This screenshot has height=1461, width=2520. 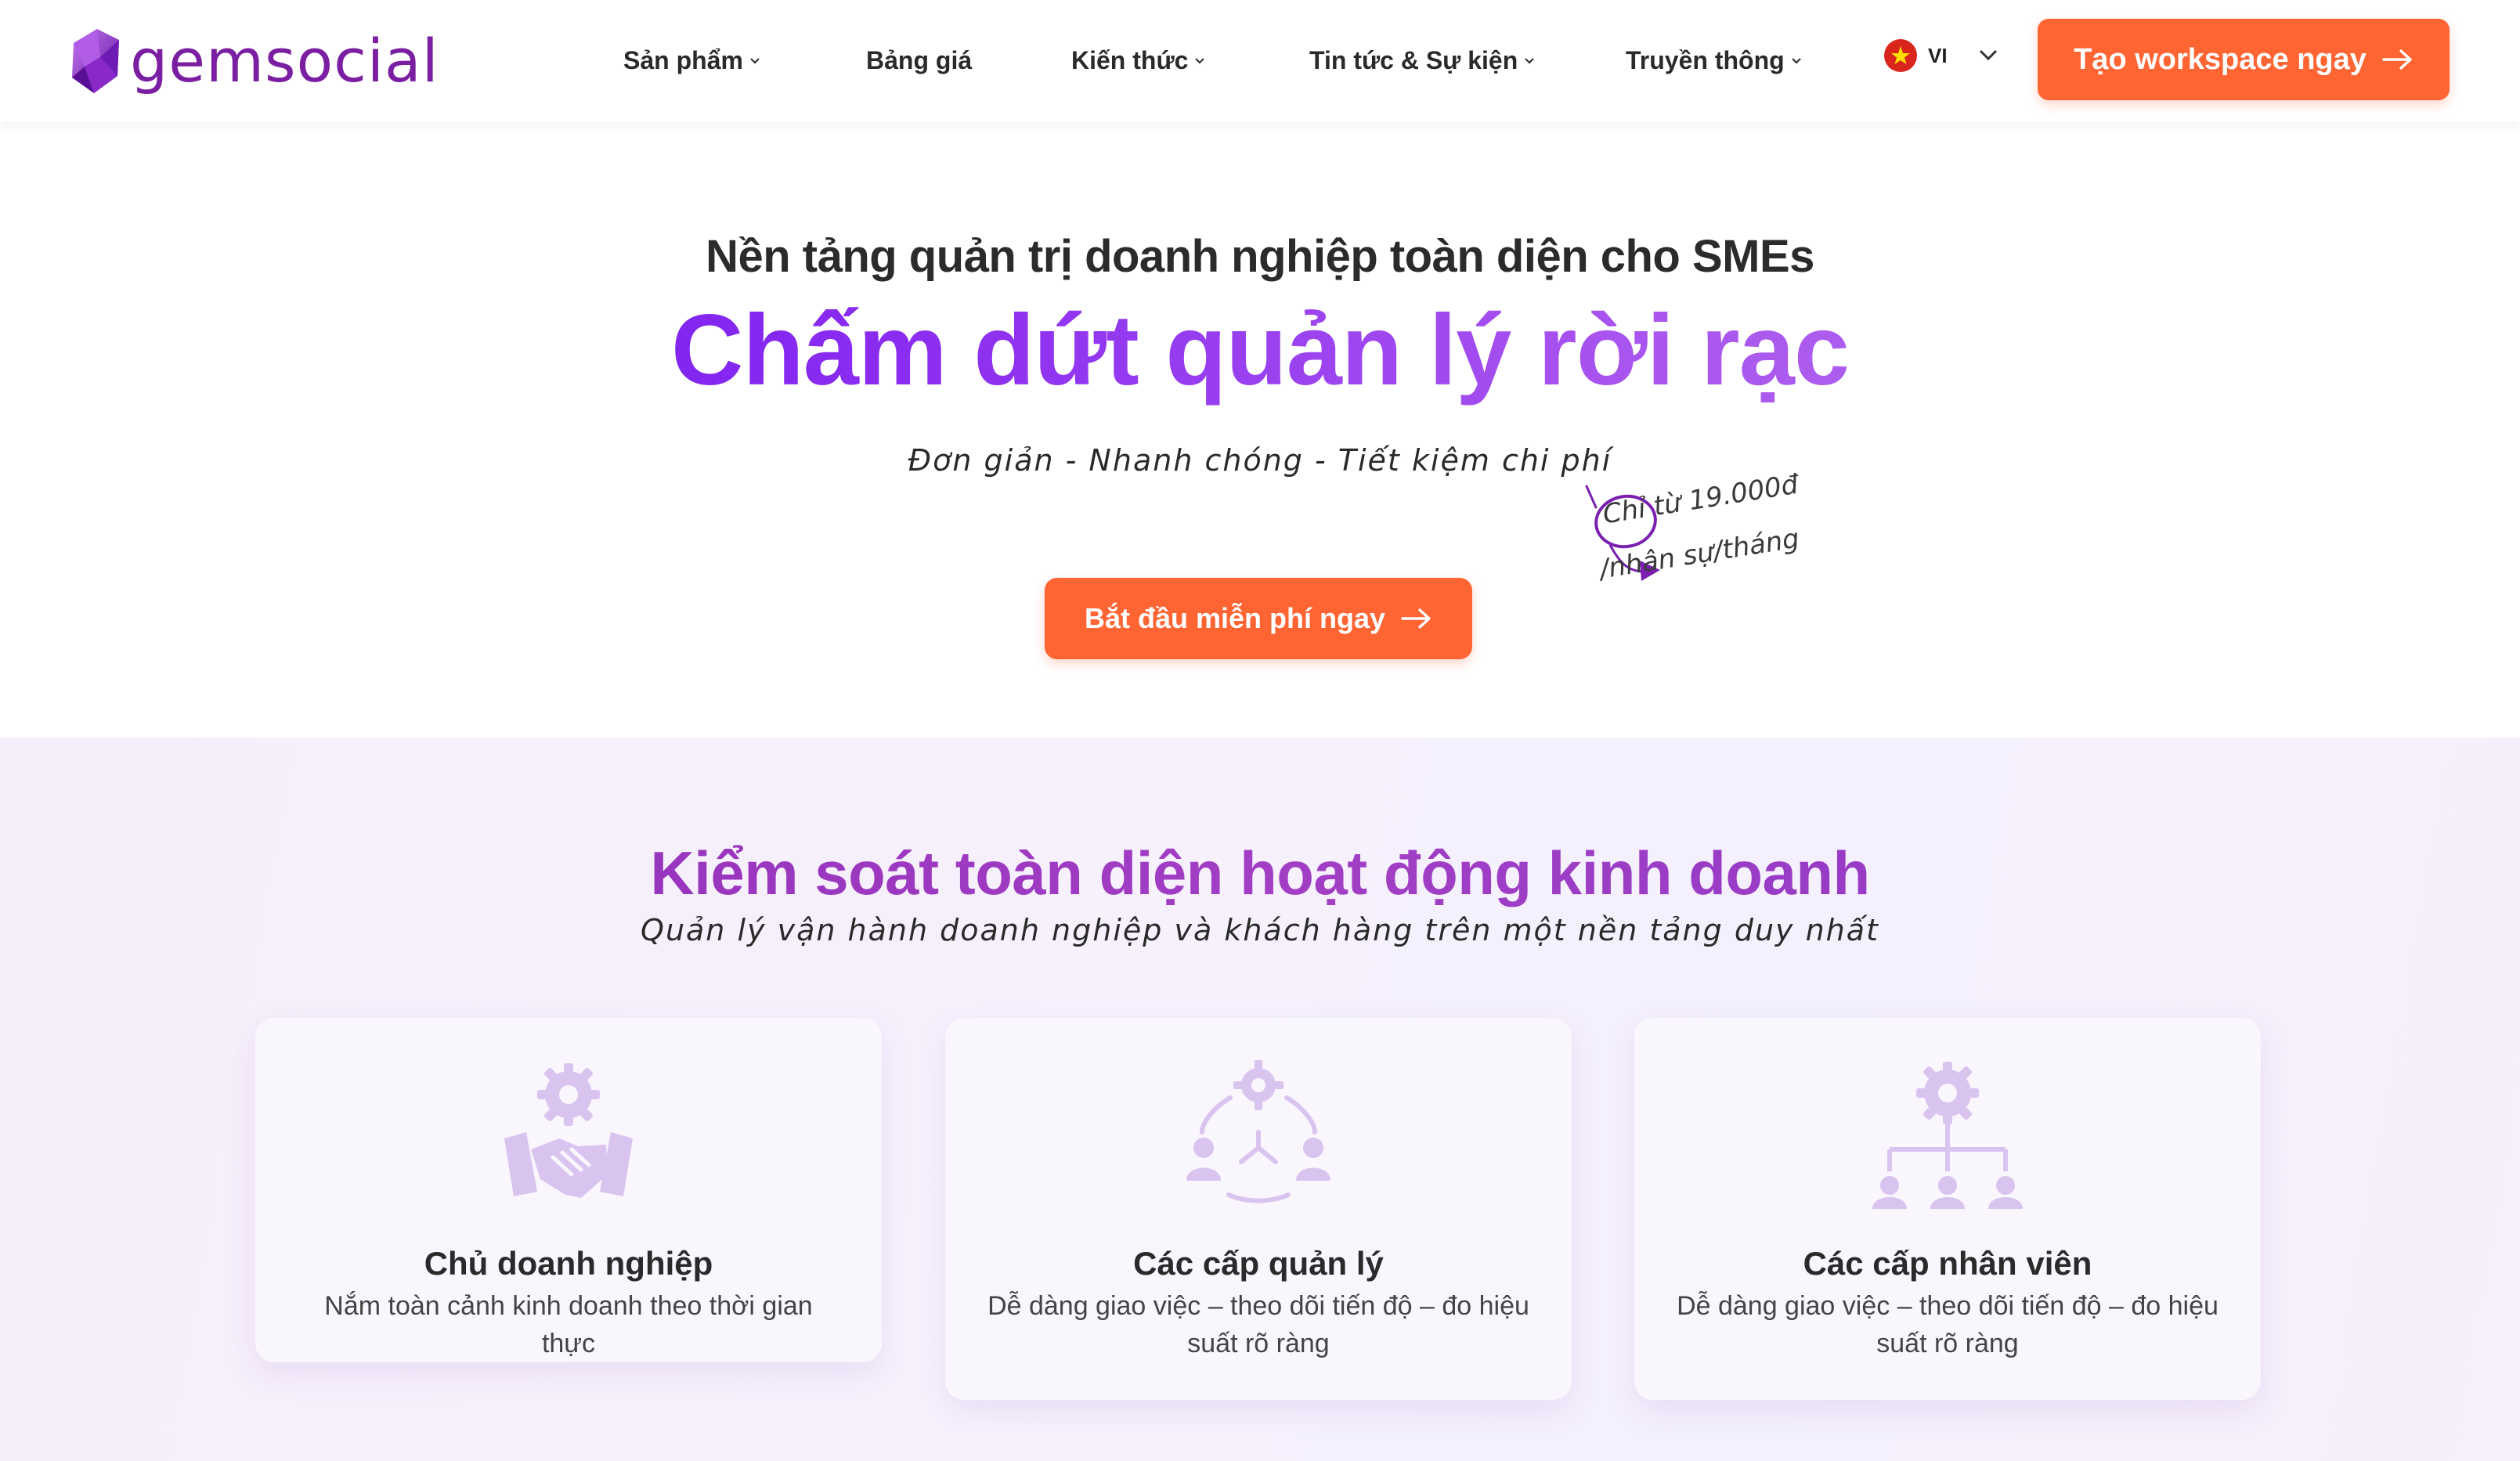 I want to click on language-selector: VI, so click(x=1916, y=55).